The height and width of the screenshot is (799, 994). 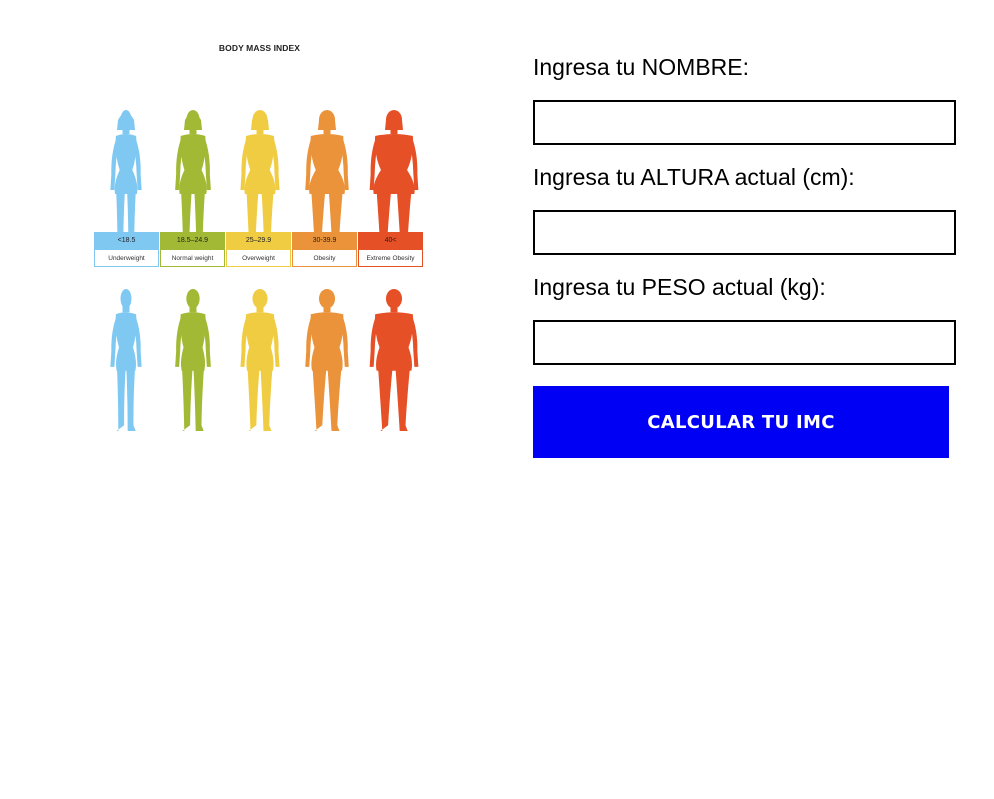 I want to click on bmi-range: 18.5–24.9, so click(x=192, y=241).